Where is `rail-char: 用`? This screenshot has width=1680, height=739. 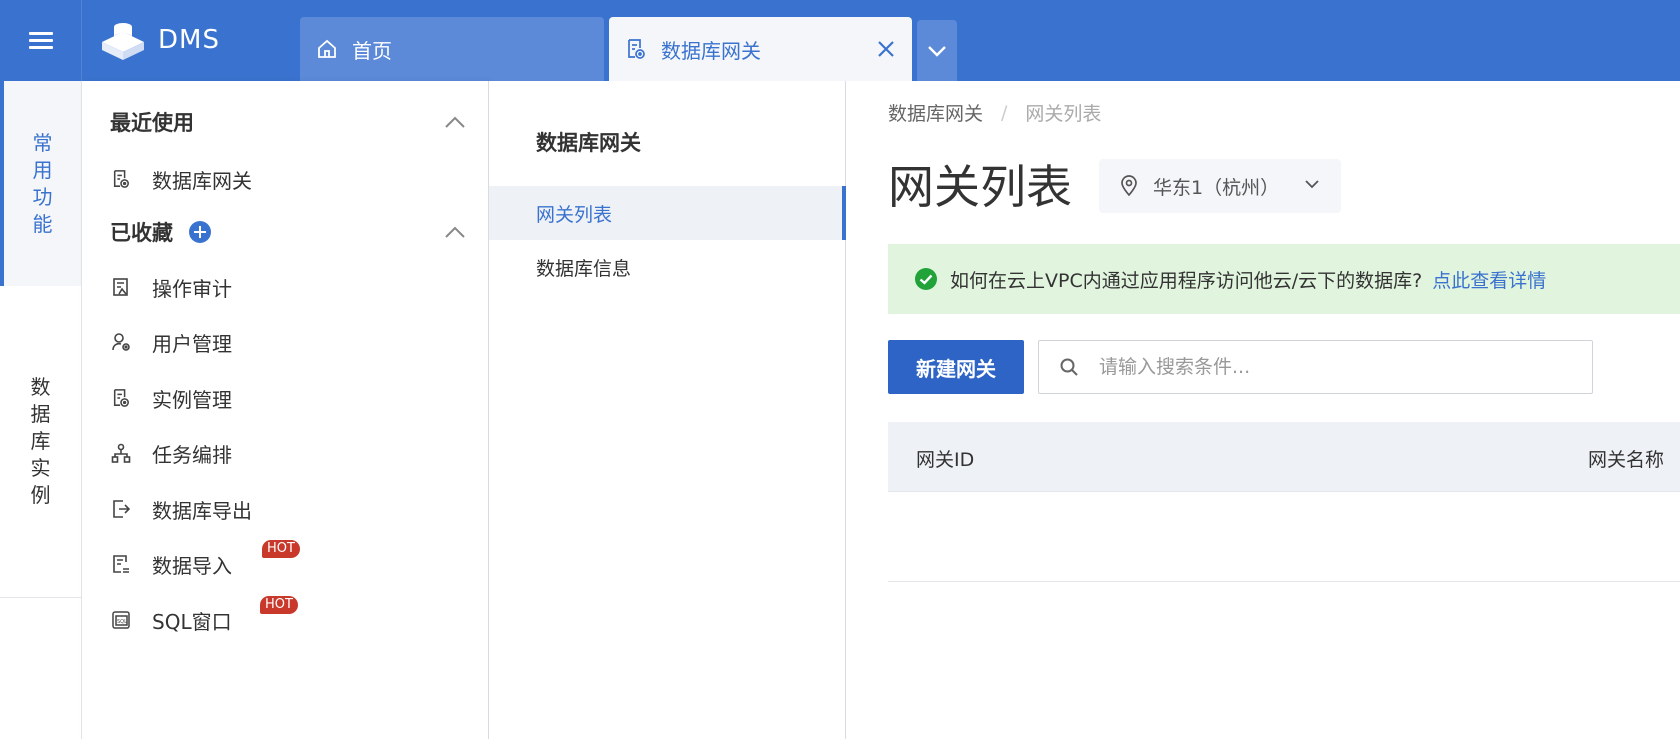
rail-char: 用 is located at coordinates (42, 169).